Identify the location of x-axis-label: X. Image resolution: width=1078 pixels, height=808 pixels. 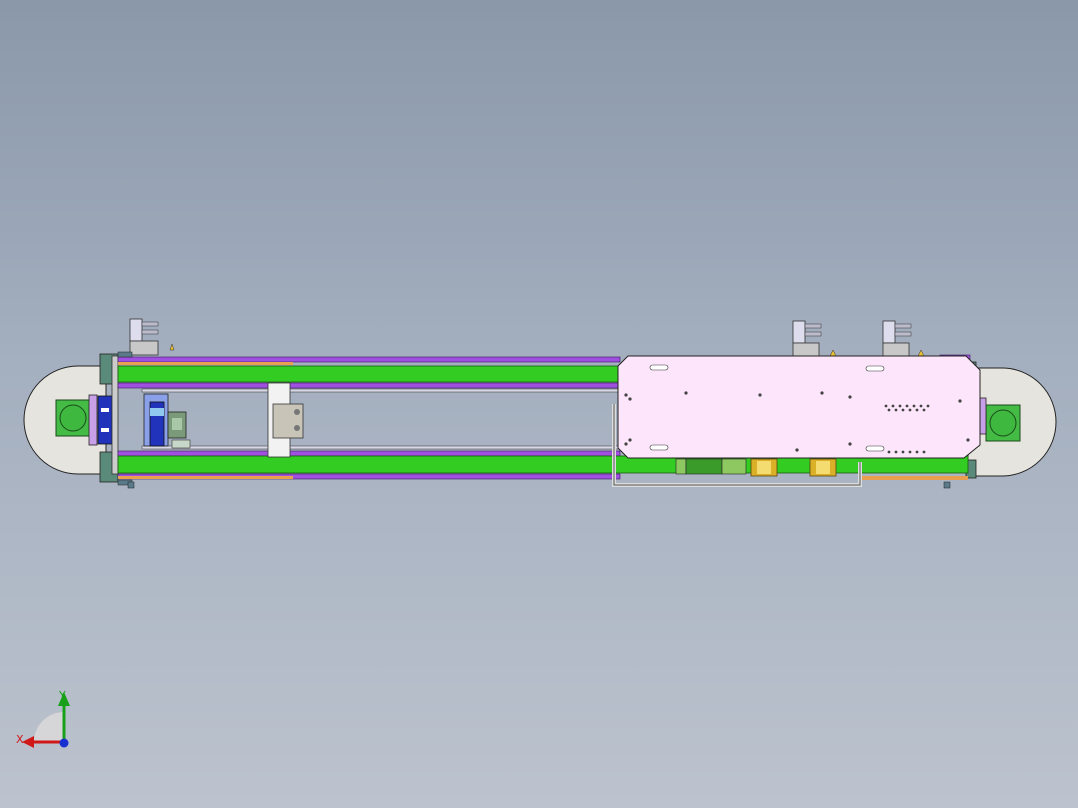
(20, 739).